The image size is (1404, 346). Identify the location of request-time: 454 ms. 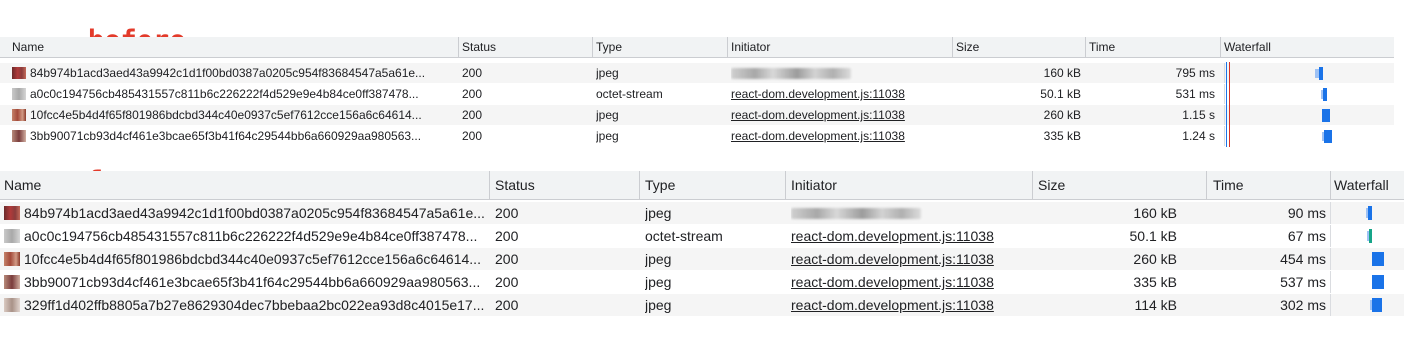
(1303, 259).